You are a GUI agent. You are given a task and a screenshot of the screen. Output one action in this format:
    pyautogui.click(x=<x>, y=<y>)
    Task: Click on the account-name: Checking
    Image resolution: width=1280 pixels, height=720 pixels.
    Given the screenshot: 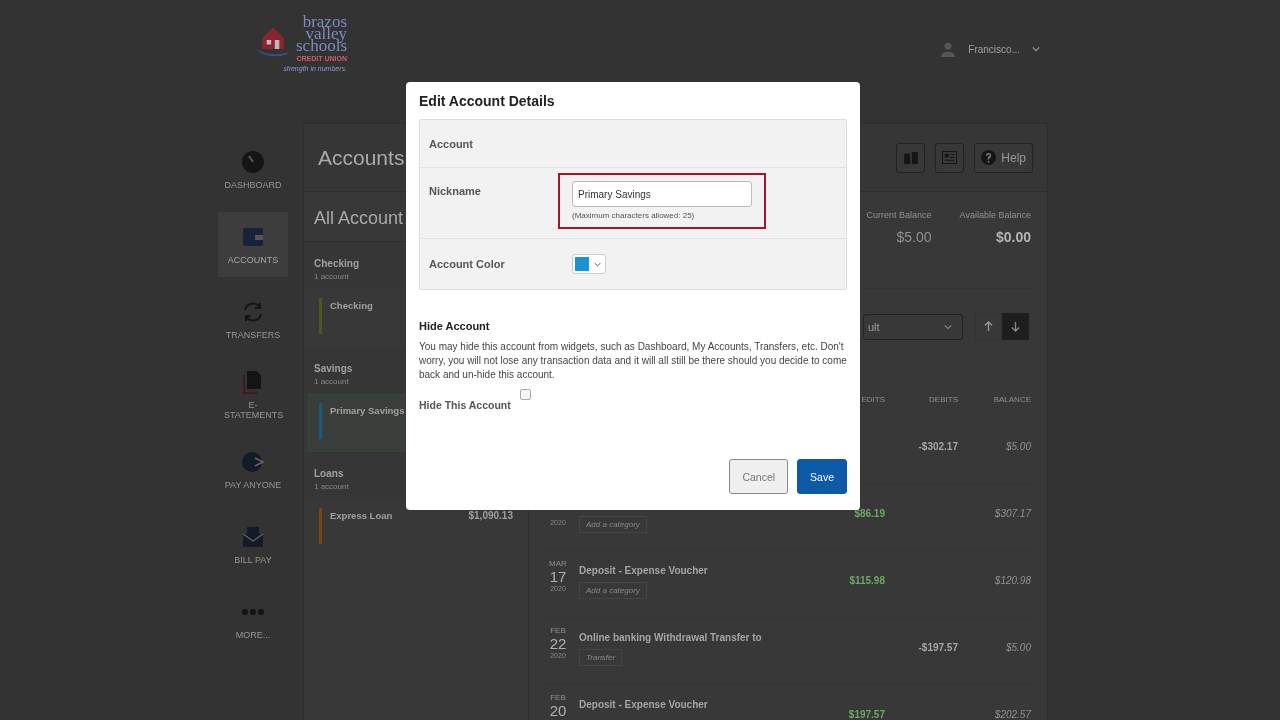 What is the action you would take?
    pyautogui.click(x=352, y=305)
    